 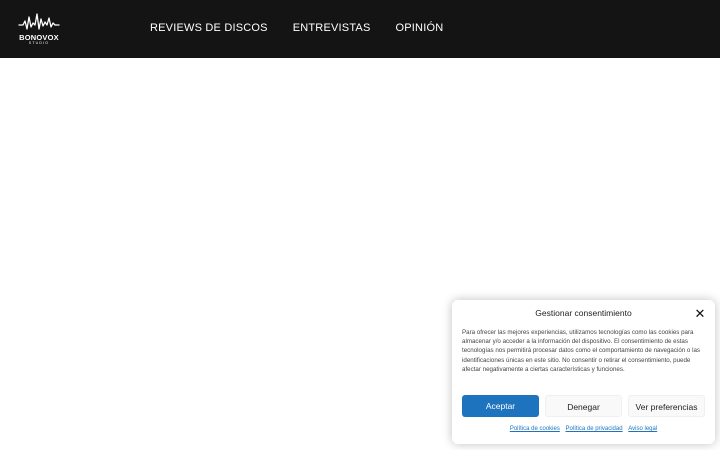 I want to click on legal-notice-link: Aviso legal, so click(x=642, y=429).